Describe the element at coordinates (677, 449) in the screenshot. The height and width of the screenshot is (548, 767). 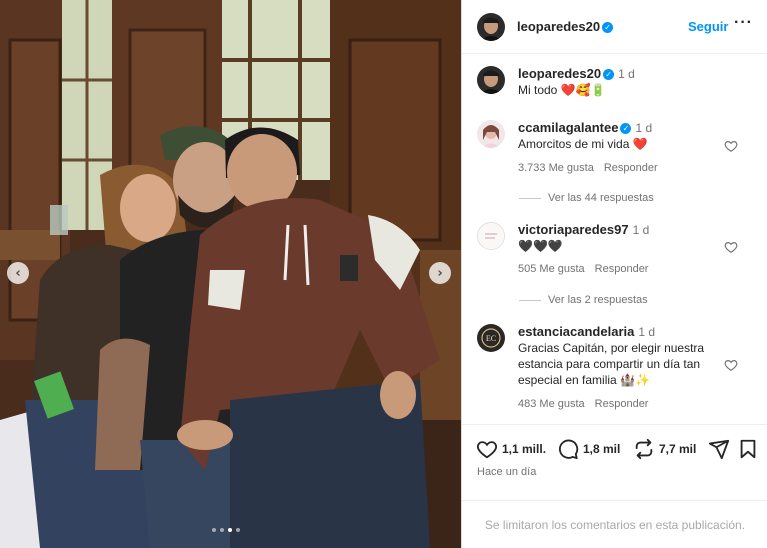
I see `reposts-count: 7,7 mil` at that location.